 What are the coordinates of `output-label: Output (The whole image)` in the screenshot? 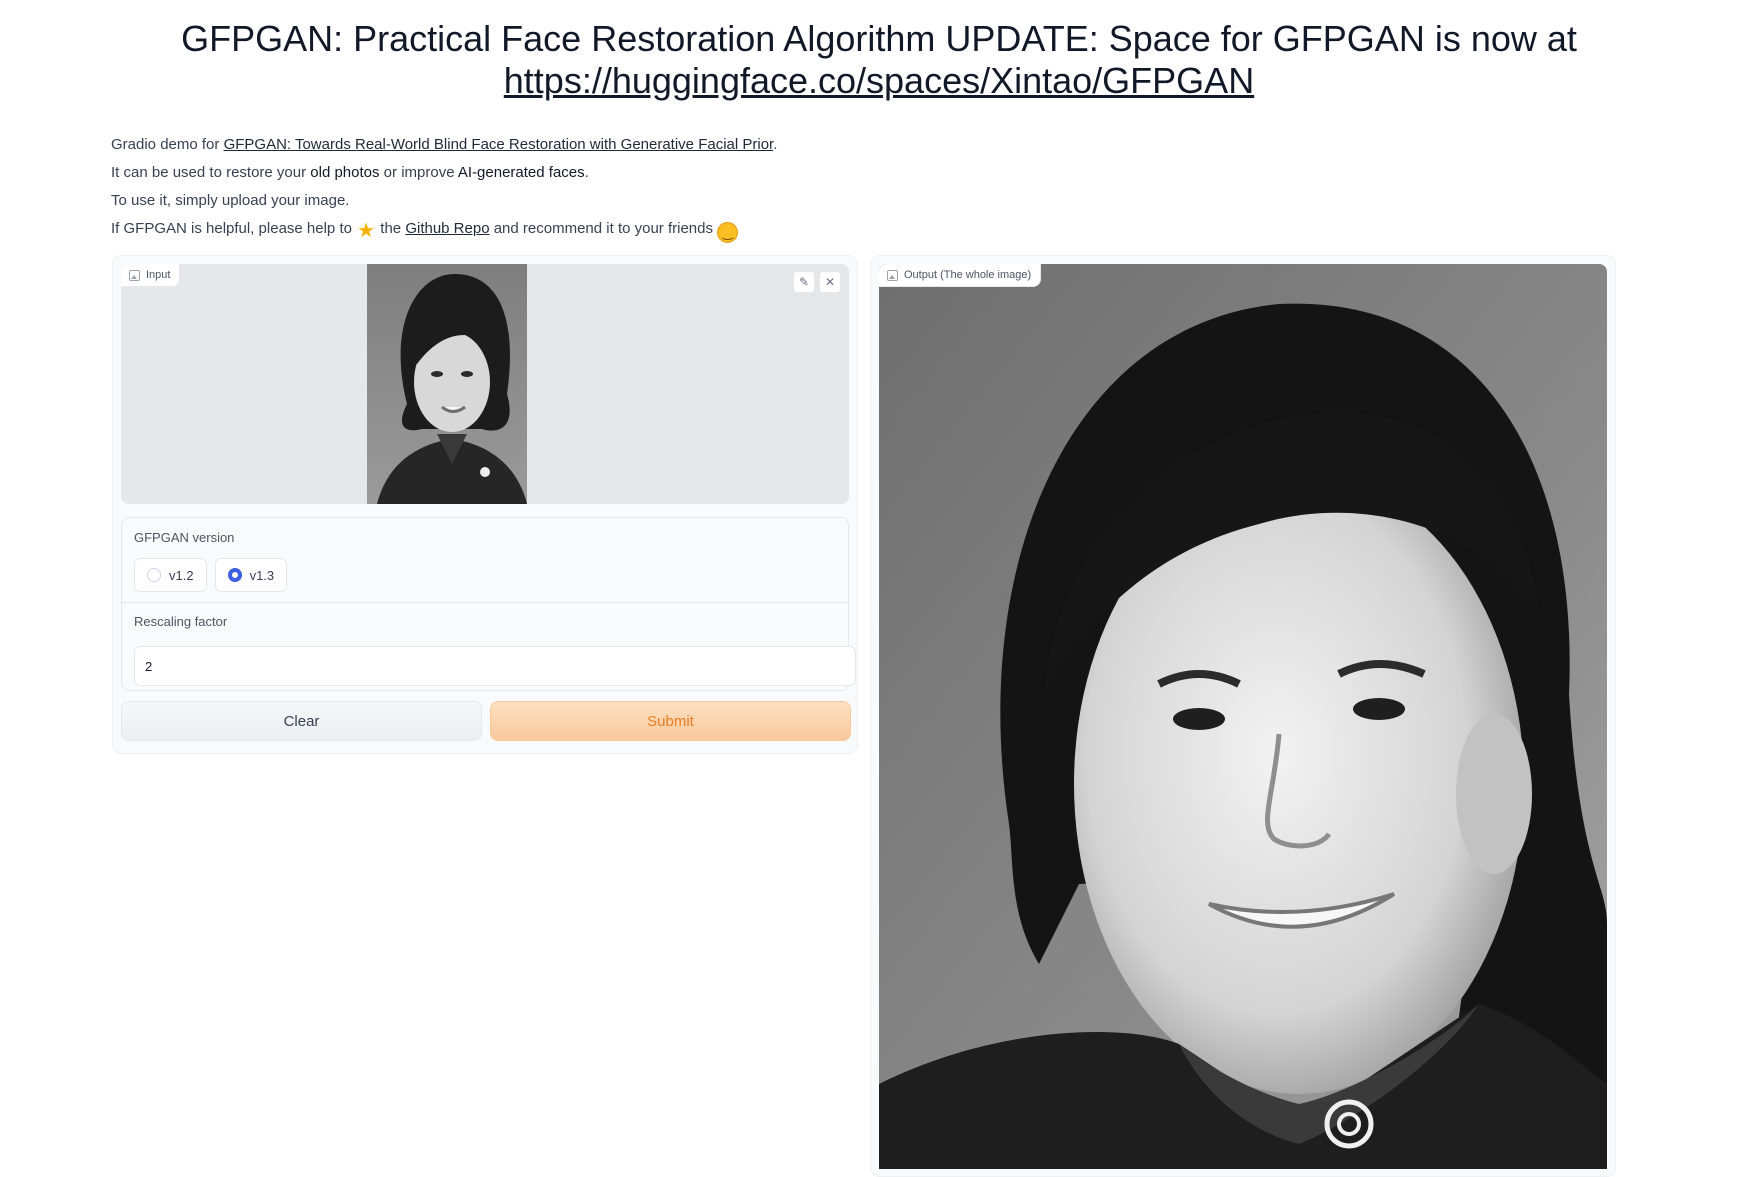 It's located at (960, 275).